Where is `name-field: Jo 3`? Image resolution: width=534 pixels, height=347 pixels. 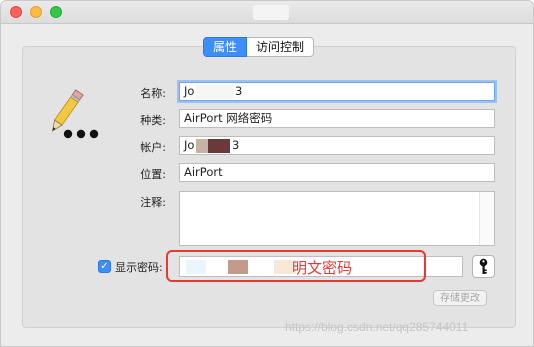 name-field: Jo 3 is located at coordinates (337, 91).